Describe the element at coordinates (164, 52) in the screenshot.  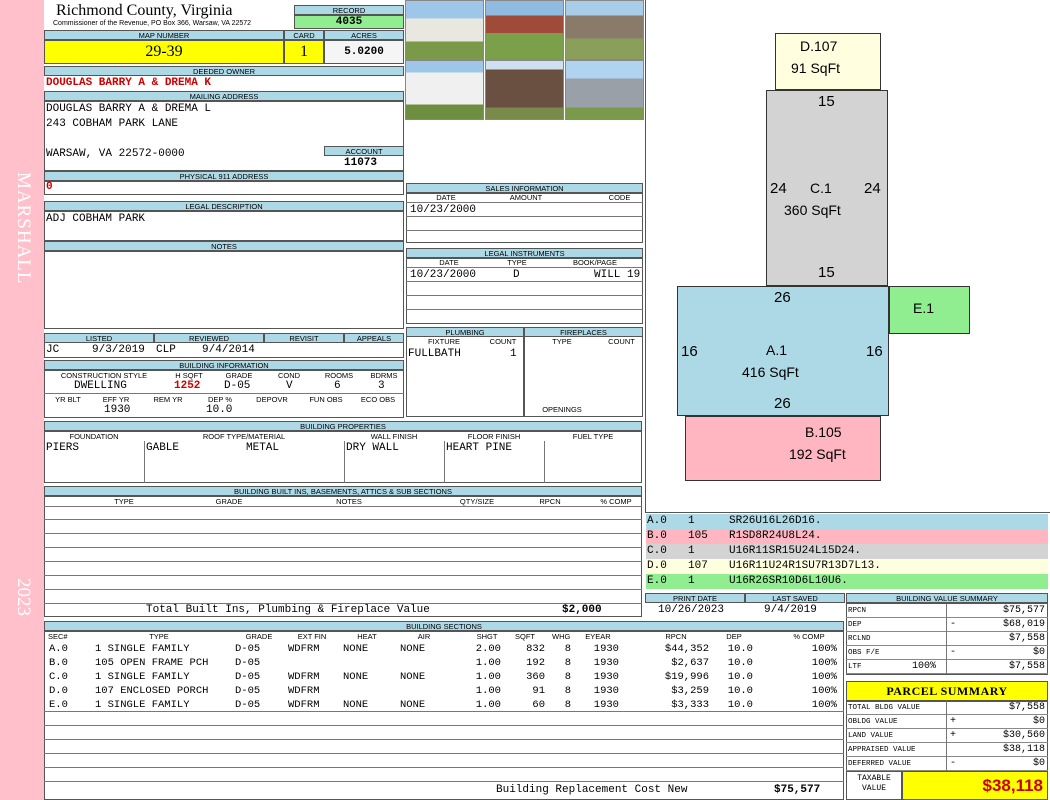
I see `map-number: 29-39` at that location.